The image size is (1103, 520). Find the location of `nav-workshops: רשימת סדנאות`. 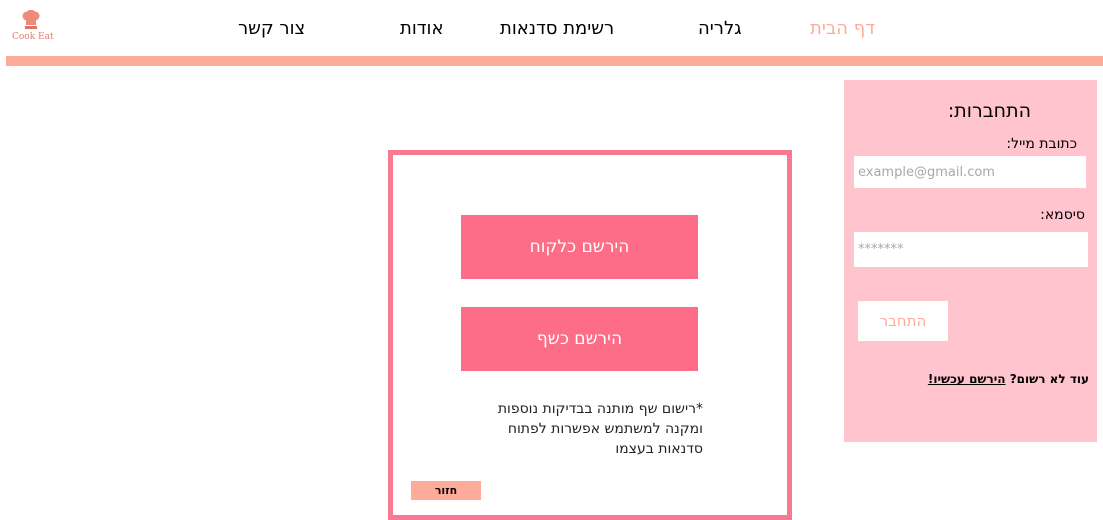

nav-workshops: רשימת סדנאות is located at coordinates (557, 28).